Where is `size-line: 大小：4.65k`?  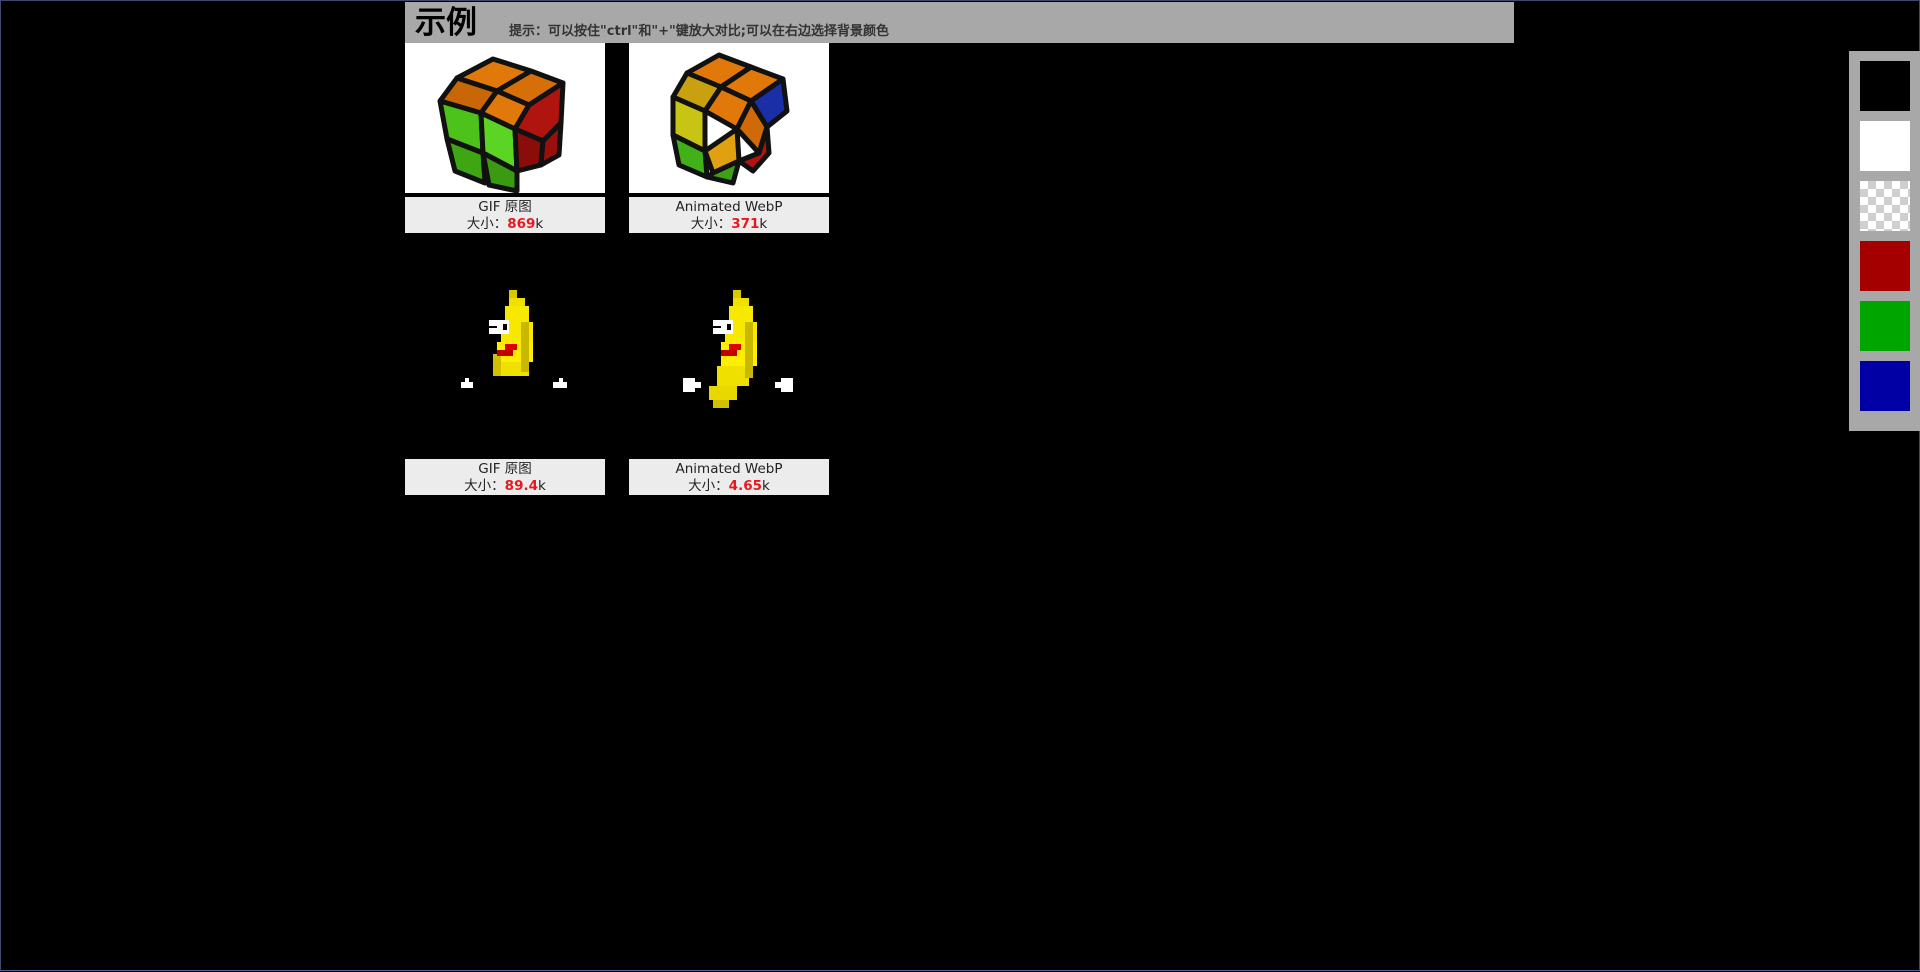 size-line: 大小：4.65k is located at coordinates (729, 486).